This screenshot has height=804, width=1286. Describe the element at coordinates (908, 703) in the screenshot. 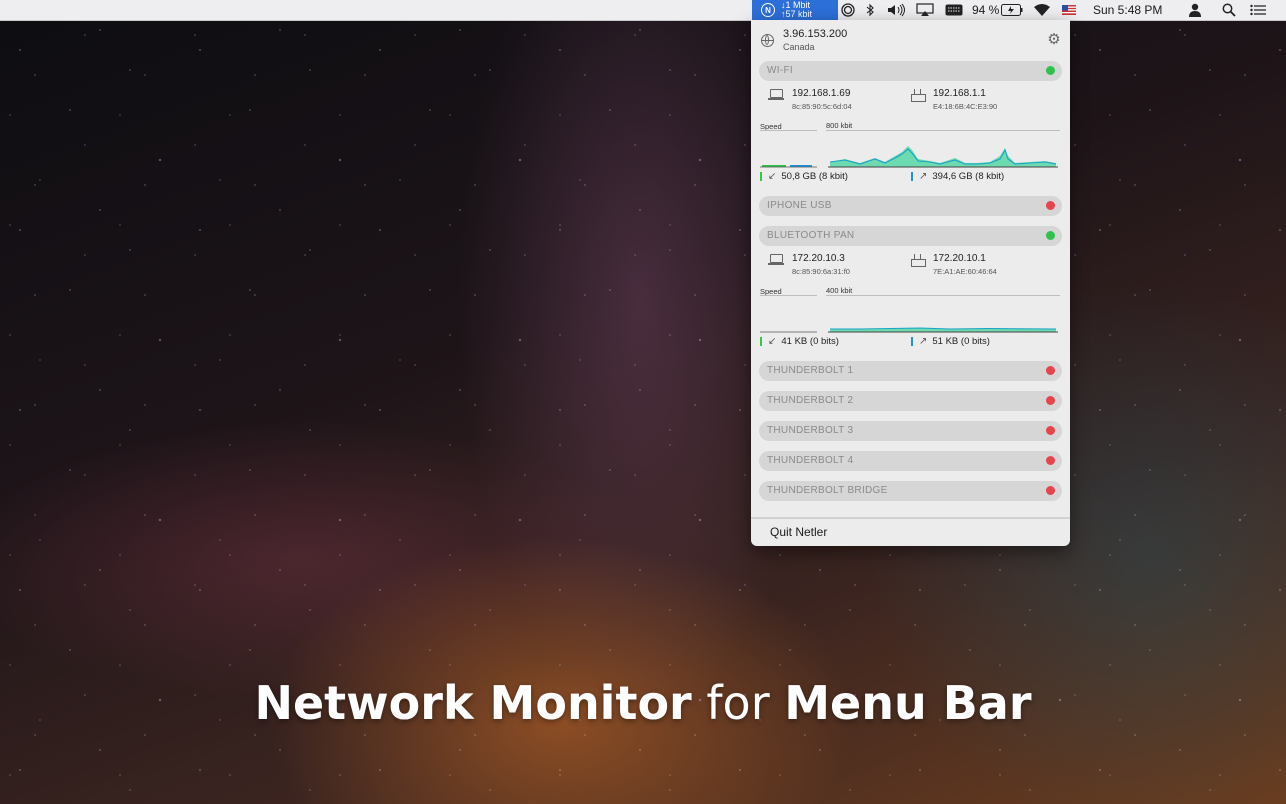

I see `headline-part-3: Menu Bar` at that location.